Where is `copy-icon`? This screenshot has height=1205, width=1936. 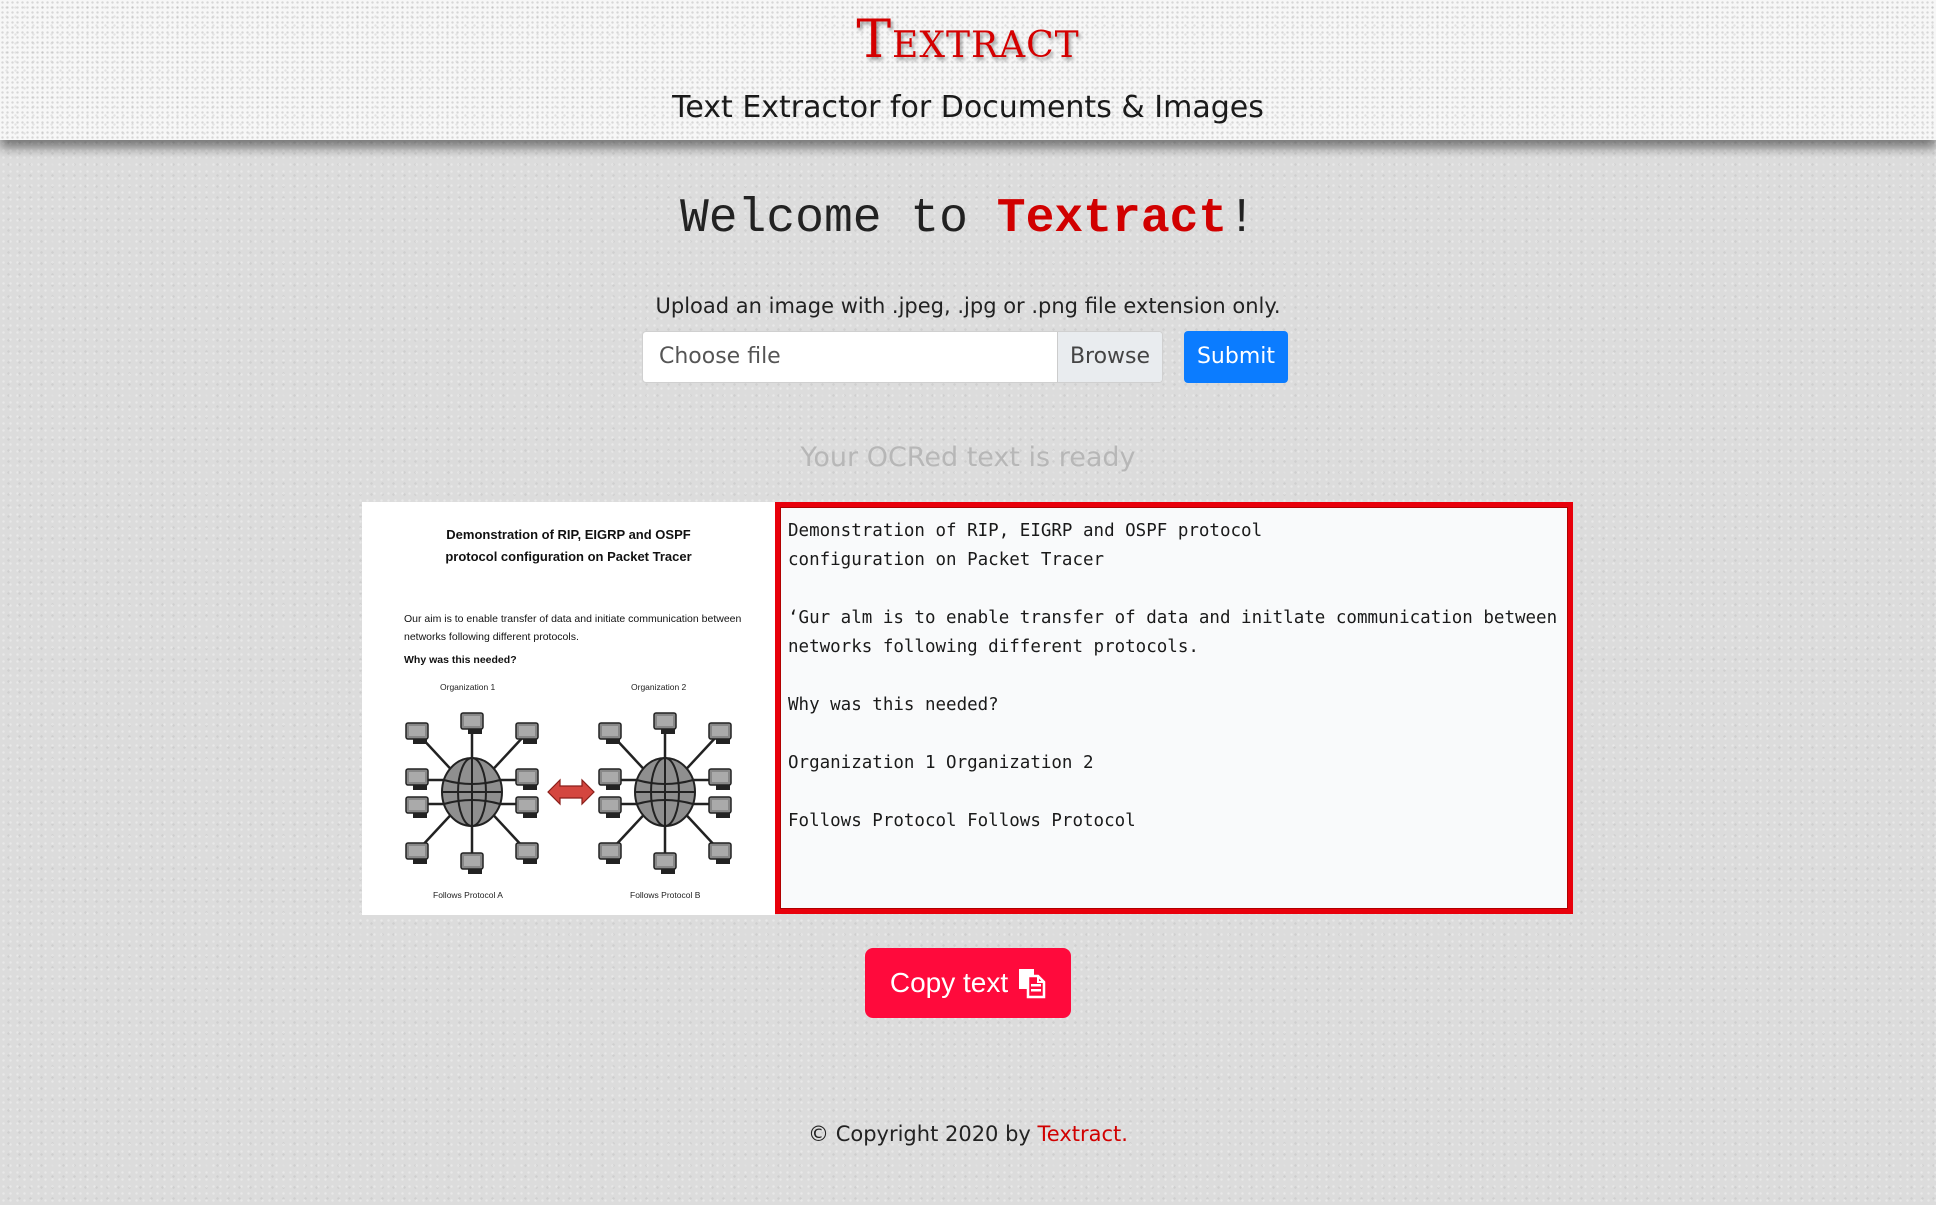 copy-icon is located at coordinates (1032, 984).